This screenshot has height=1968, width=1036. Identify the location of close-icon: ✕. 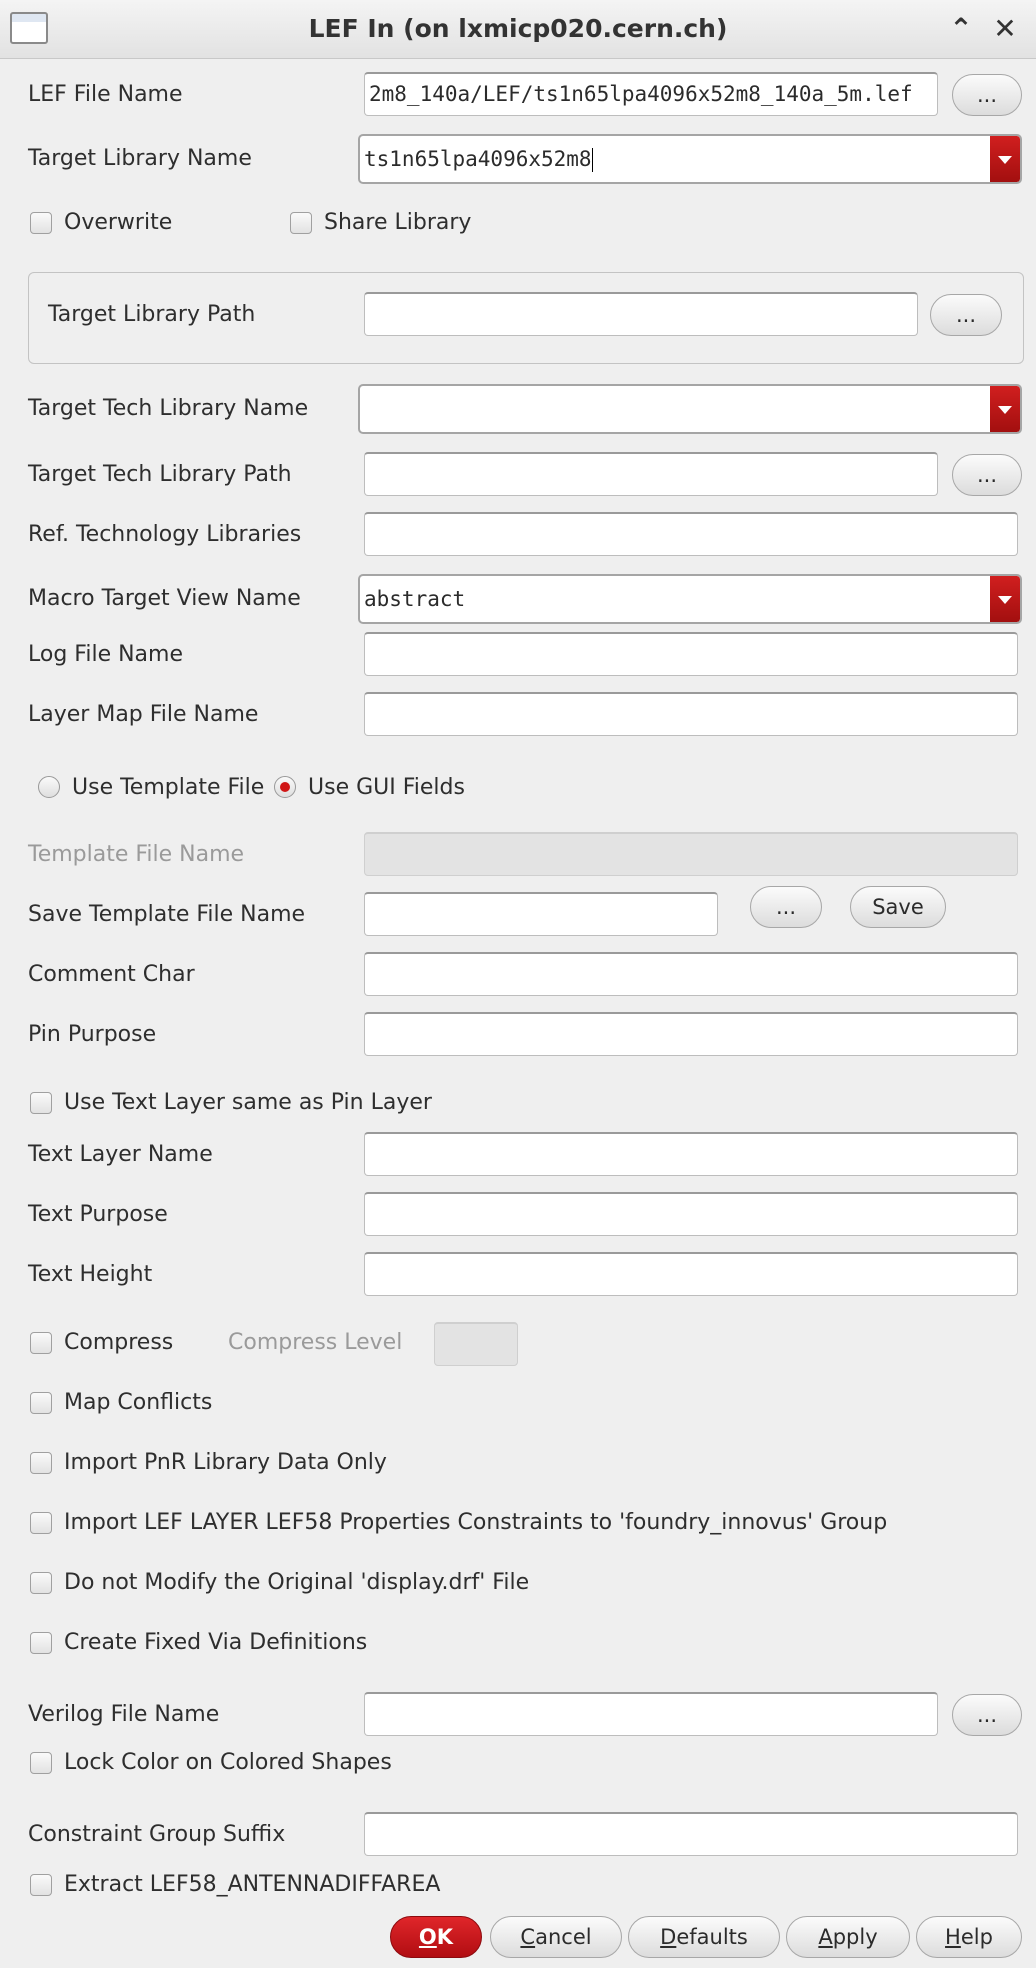
(1005, 29).